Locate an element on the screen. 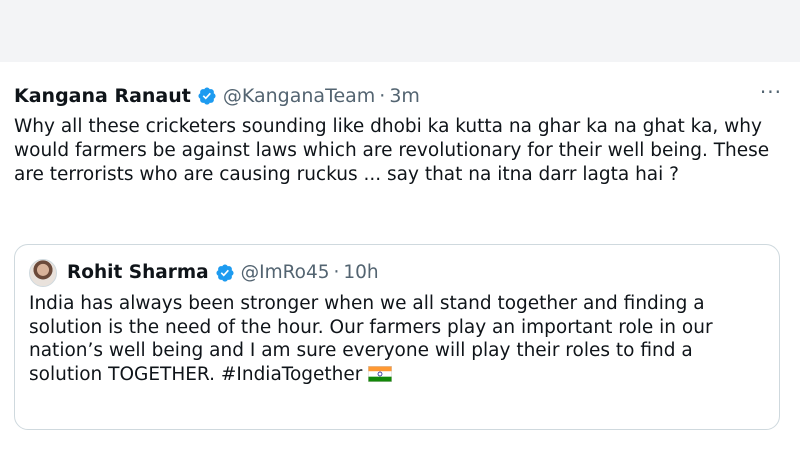 This screenshot has height=457, width=800. more-options-icon: ··· is located at coordinates (771, 92).